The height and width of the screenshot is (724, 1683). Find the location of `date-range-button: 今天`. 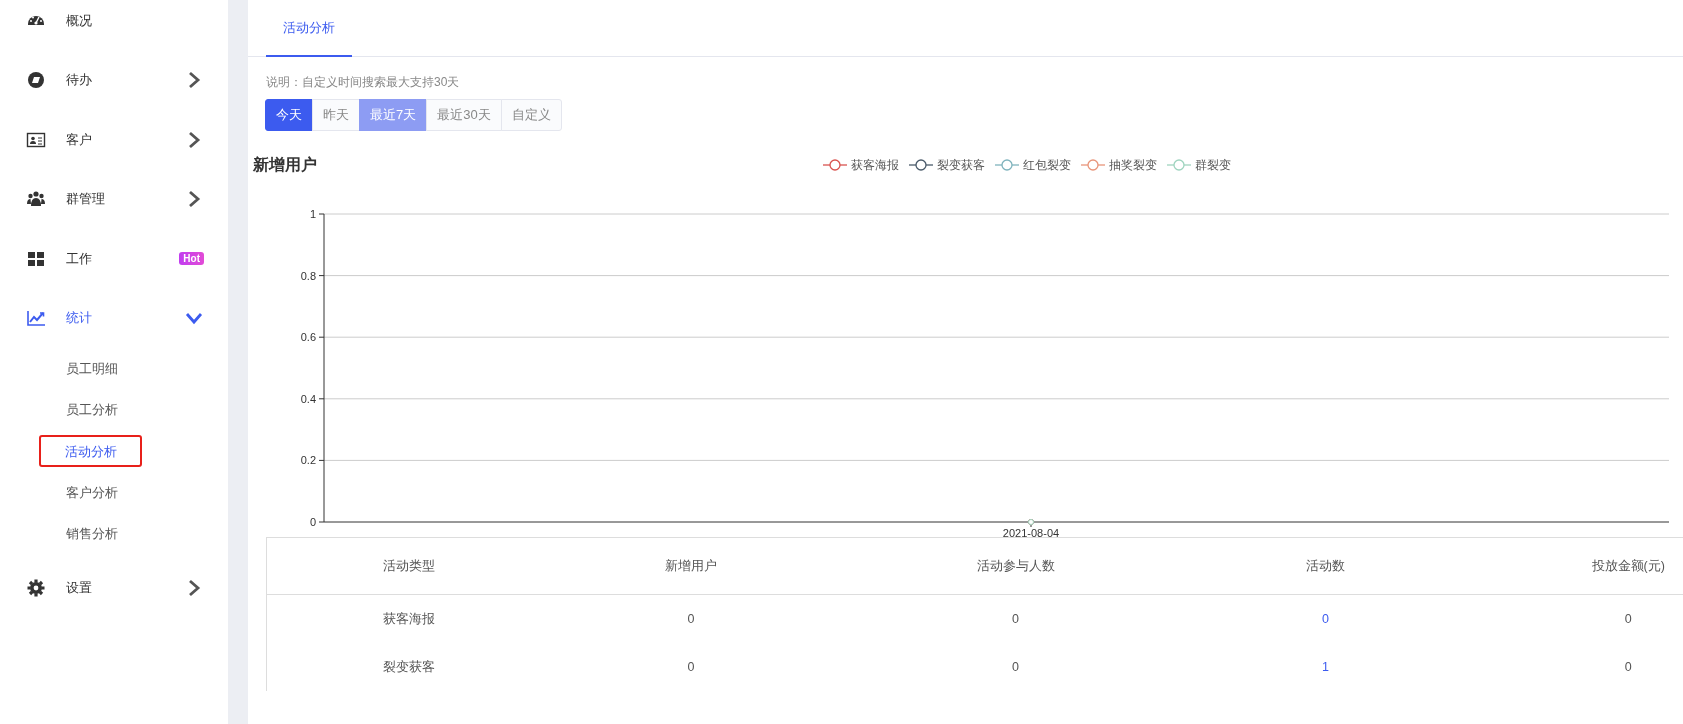

date-range-button: 今天 is located at coordinates (289, 115).